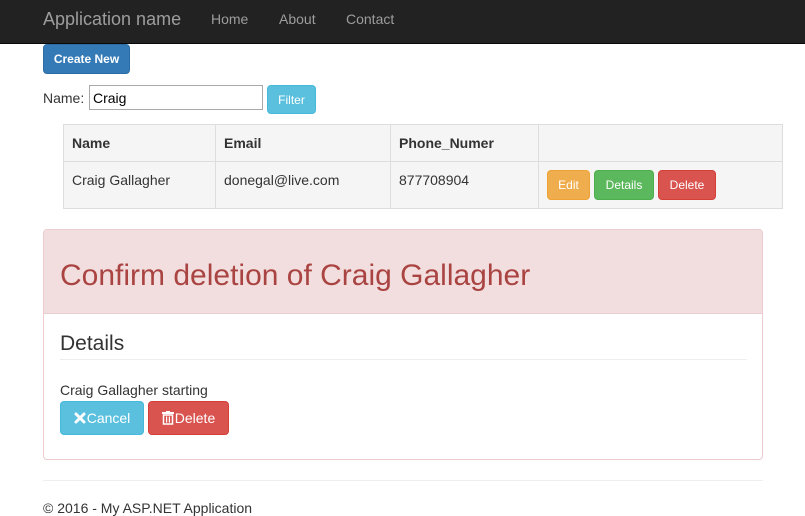 Image resolution: width=805 pixels, height=516 pixels. I want to click on panel-title: Confirm deletion of Craig Gallagher, so click(295, 275).